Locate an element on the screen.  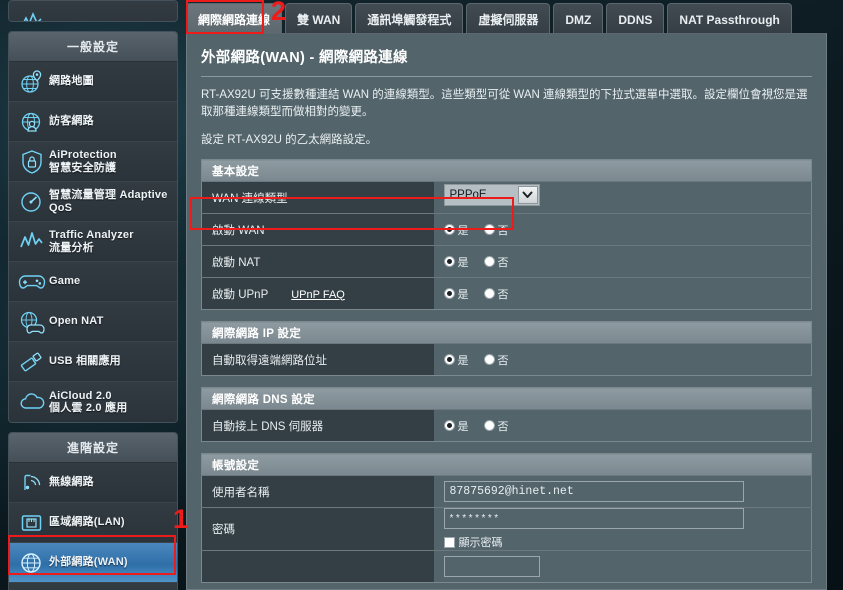
section-wan-dns-header: 網際網路 DNS 設定 is located at coordinates (506, 398).